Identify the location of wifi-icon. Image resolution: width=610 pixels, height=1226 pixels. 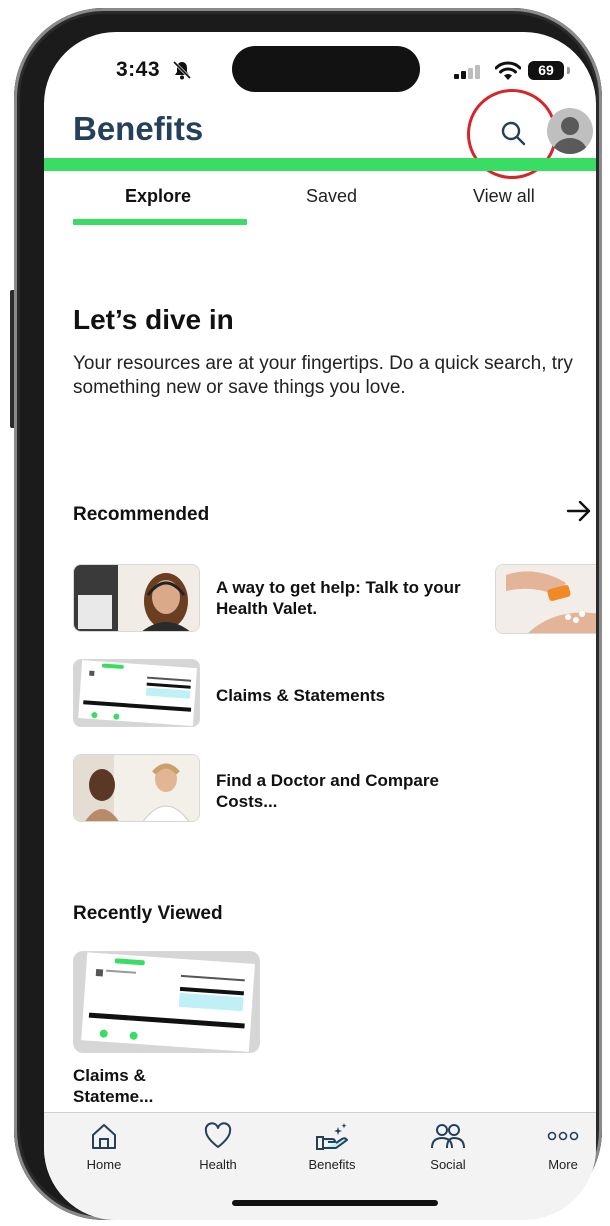
(508, 70).